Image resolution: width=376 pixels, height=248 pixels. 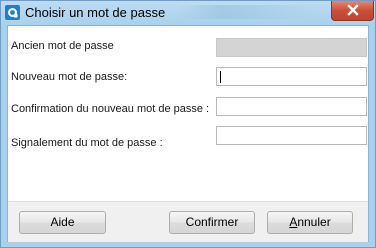 What do you see at coordinates (252, 12) in the screenshot?
I see `title-bar-blur` at bounding box center [252, 12].